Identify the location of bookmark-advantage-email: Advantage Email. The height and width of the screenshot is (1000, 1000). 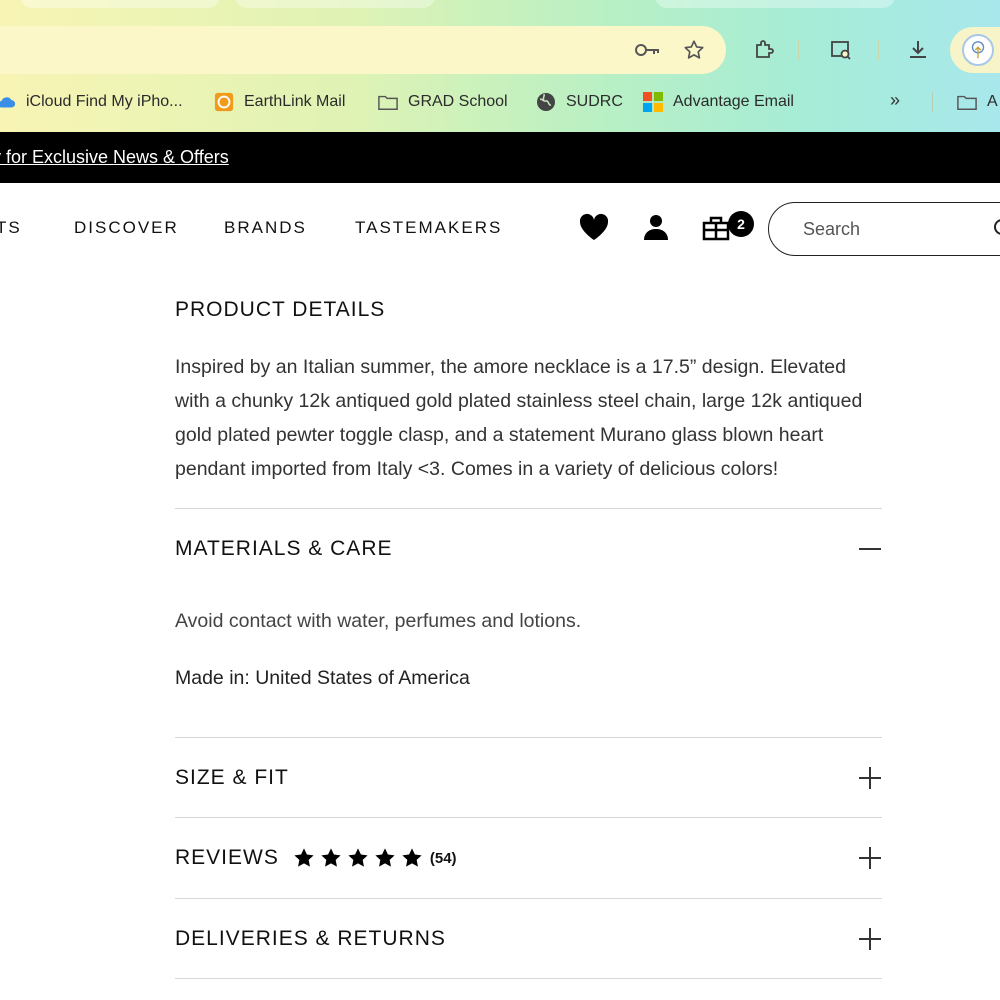
(718, 102).